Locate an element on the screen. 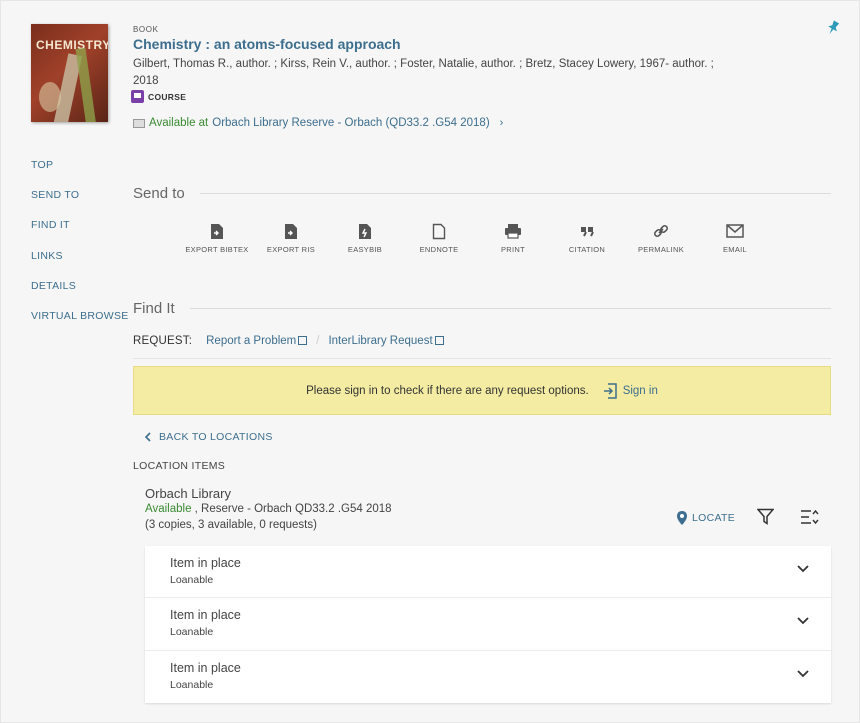 The height and width of the screenshot is (723, 860). record-type: BOOK is located at coordinates (146, 29).